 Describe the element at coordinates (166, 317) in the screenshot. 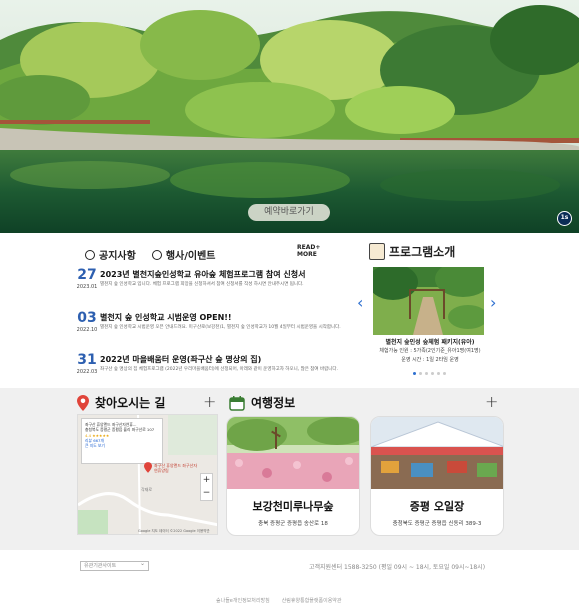

I see `news-title: 별천지 숲 인성학교 시범운영 OPEN!!` at that location.